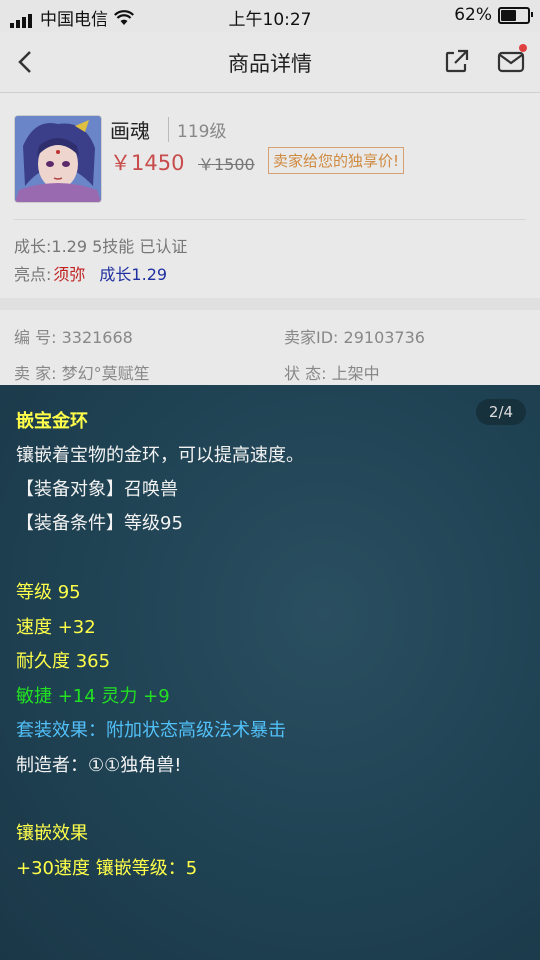 This screenshot has height=960, width=540. Describe the element at coordinates (515, 15) in the screenshot. I see `battery-icon` at that location.